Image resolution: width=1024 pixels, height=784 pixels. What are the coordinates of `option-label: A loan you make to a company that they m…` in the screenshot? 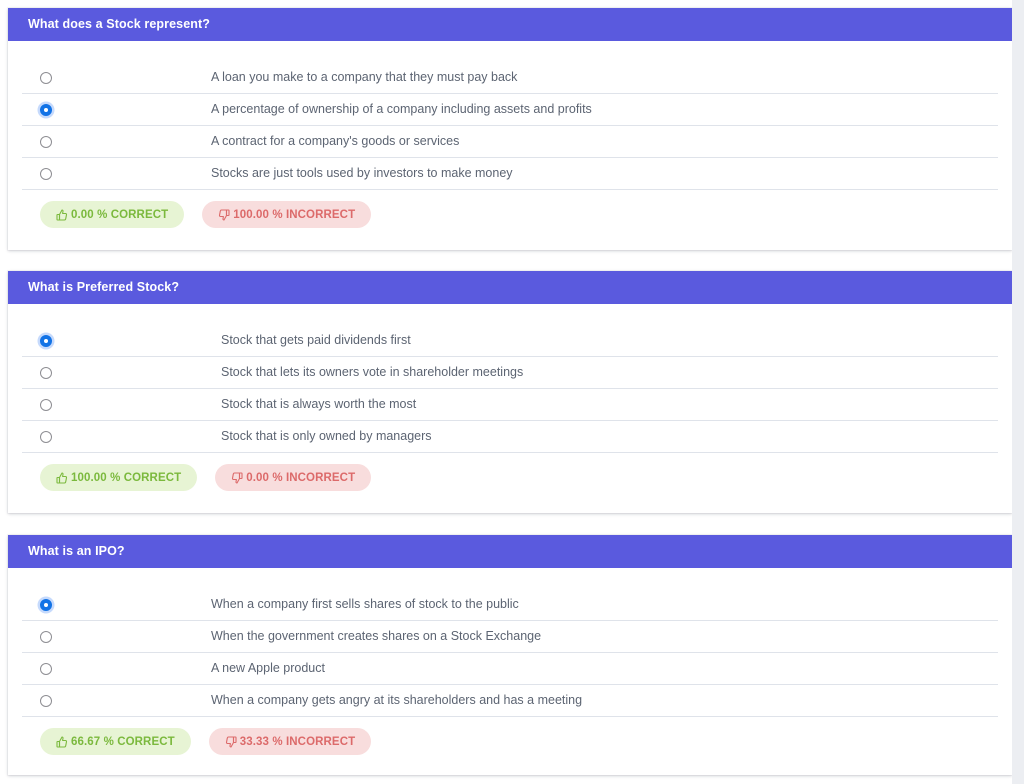 It's located at (364, 77).